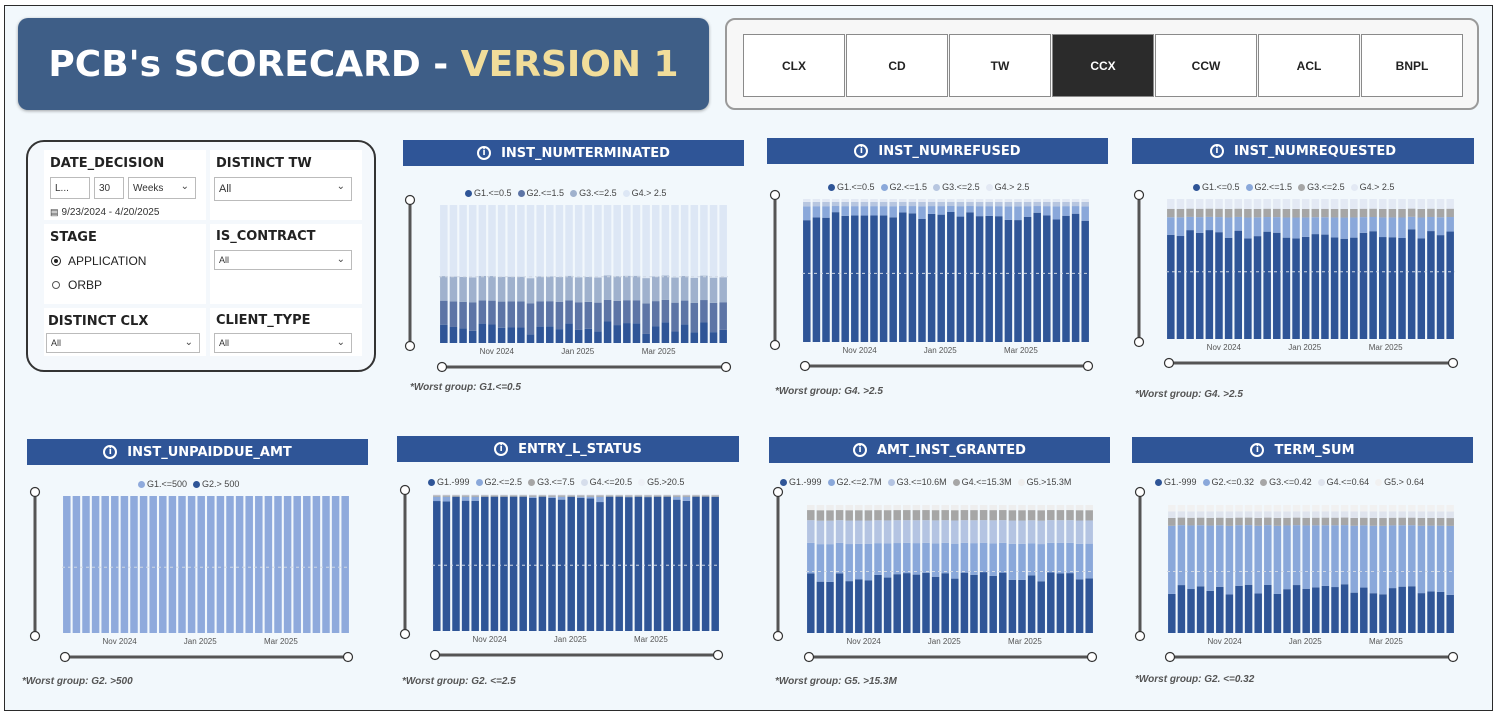  What do you see at coordinates (123, 343) in the screenshot?
I see `distinct-clx-select: All ⌄` at bounding box center [123, 343].